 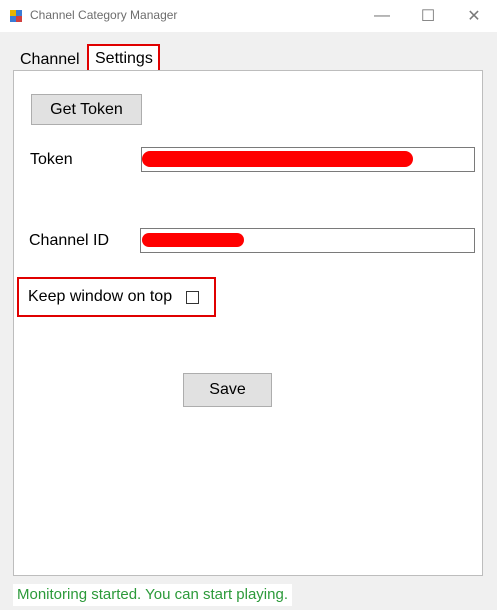 I want to click on keep-on-top-checkbox, so click(x=192, y=297).